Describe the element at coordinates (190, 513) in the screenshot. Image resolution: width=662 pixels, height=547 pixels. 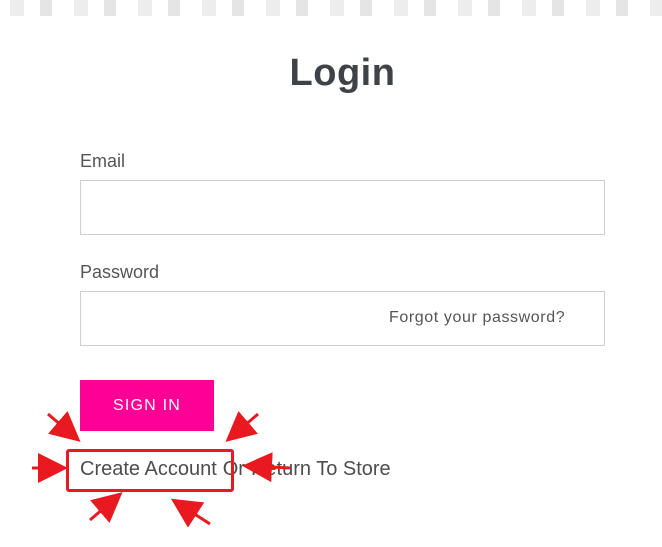
I see `arrow-bottom-right-icon` at that location.